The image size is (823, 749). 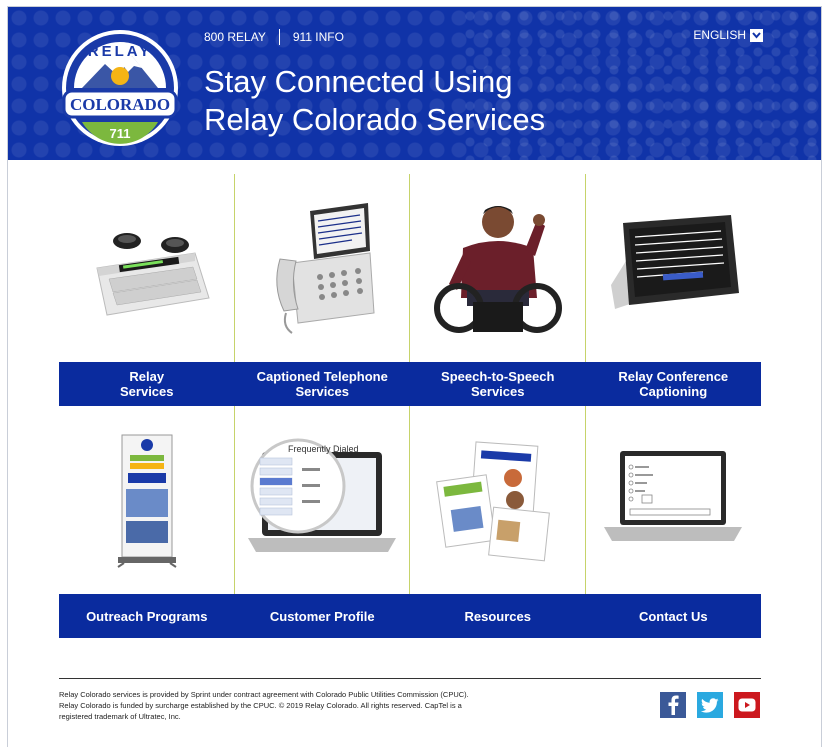 I want to click on headline-line-1: Stay Connected Using, so click(x=358, y=81).